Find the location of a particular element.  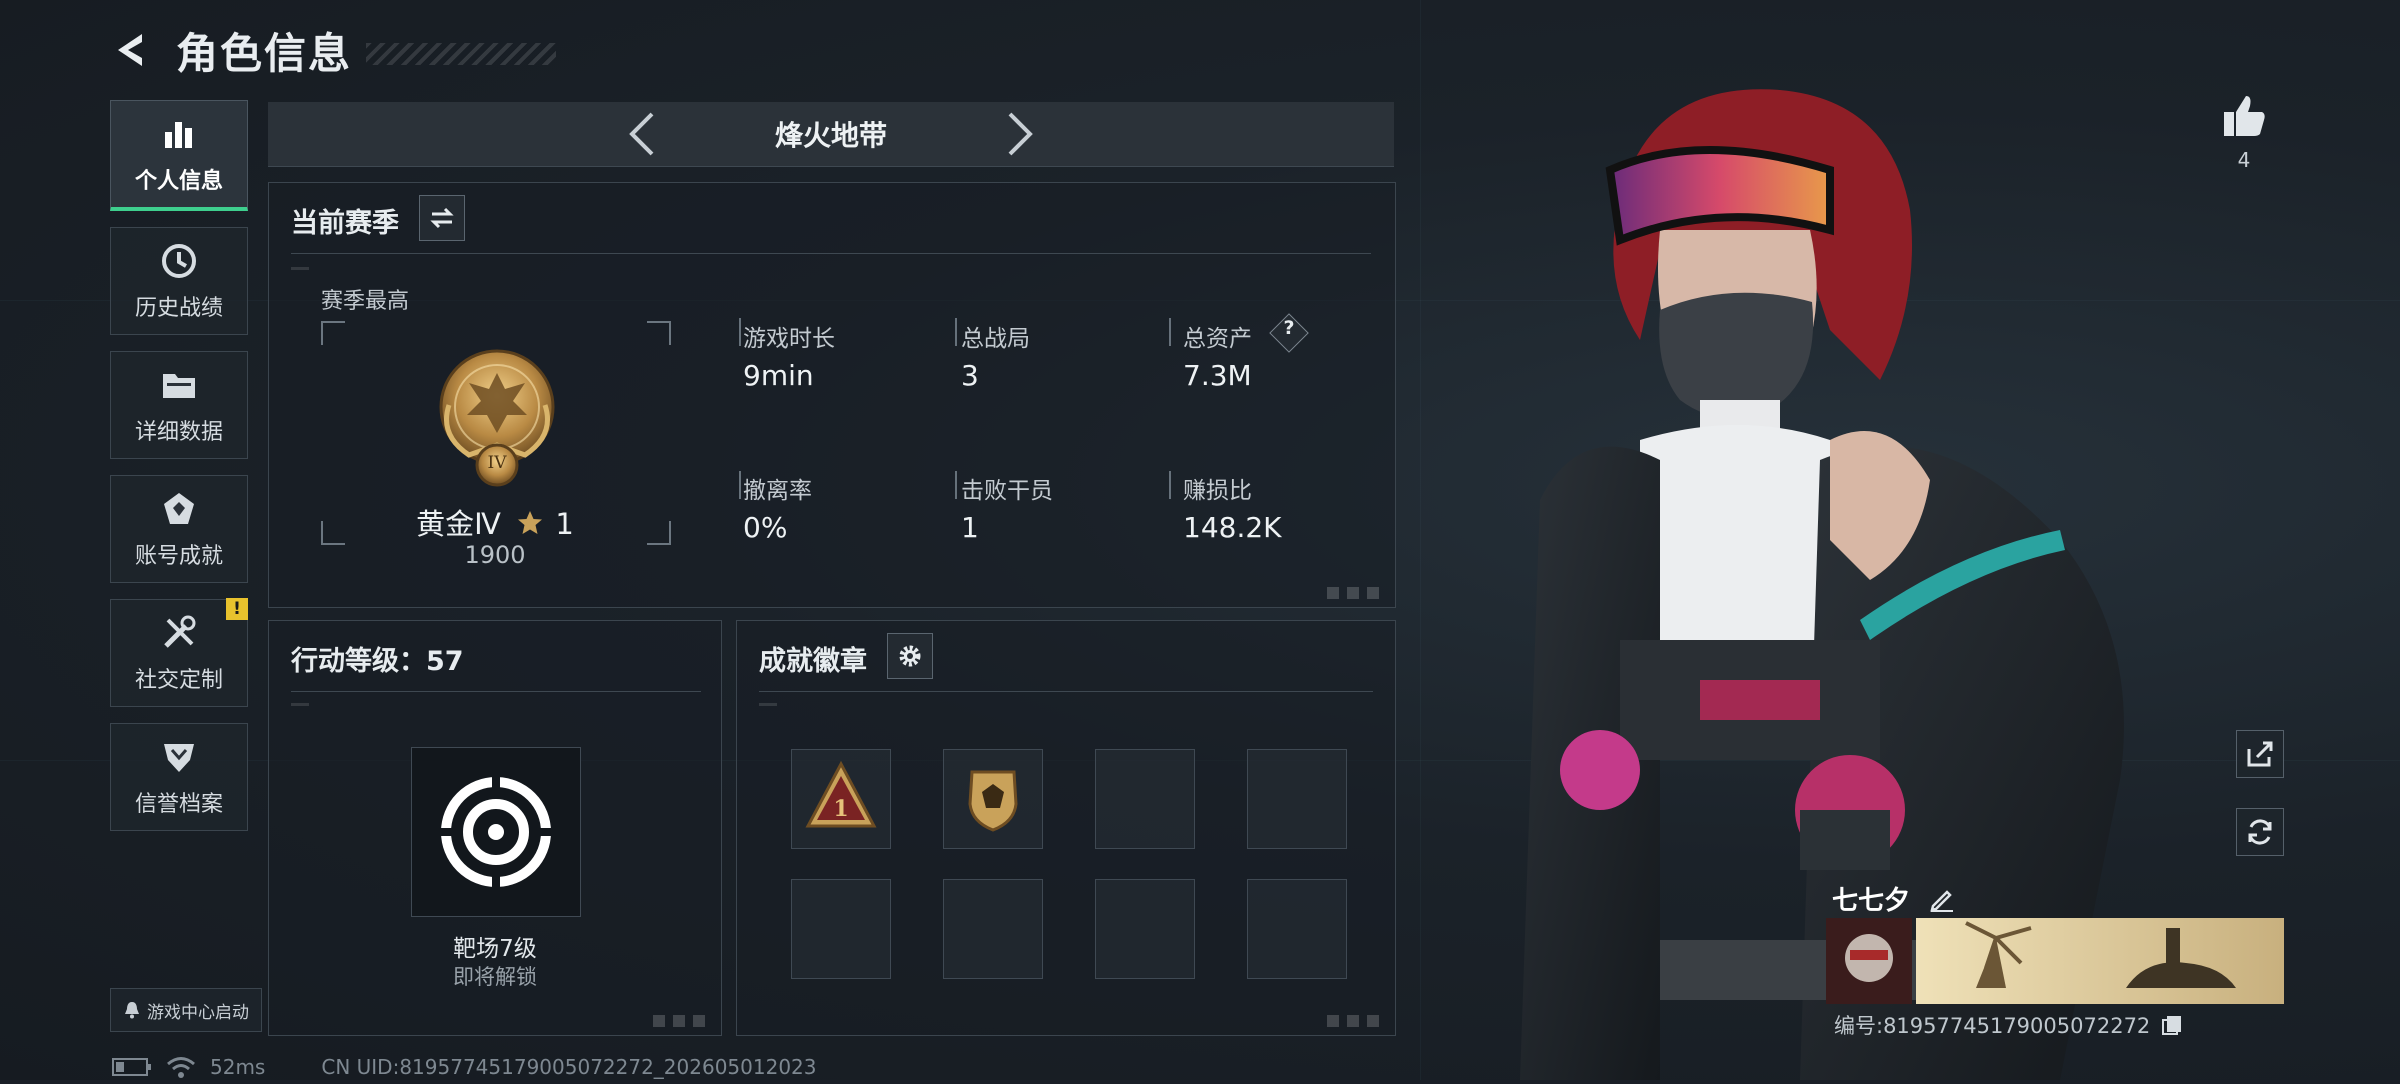

badge-1-number: 1 is located at coordinates (841, 809).